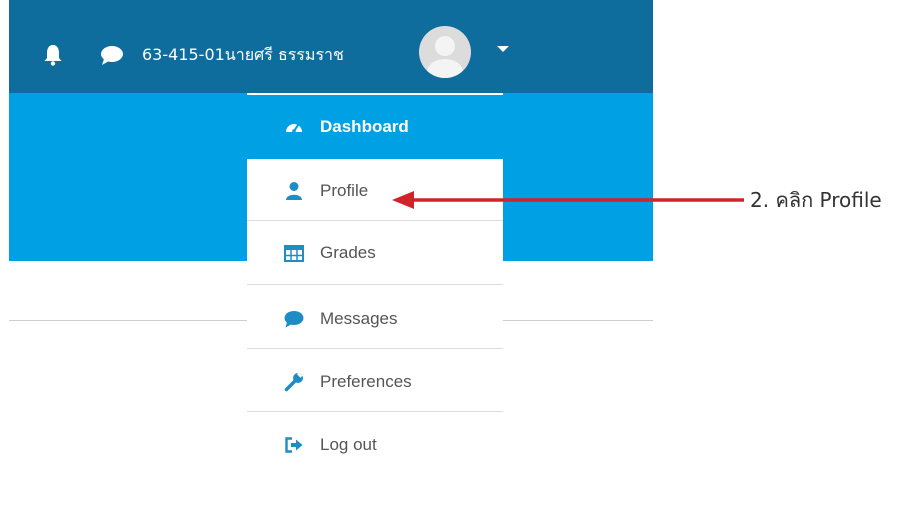 The width and height of the screenshot is (918, 517). What do you see at coordinates (348, 252) in the screenshot?
I see `menu-item-label: Grades` at bounding box center [348, 252].